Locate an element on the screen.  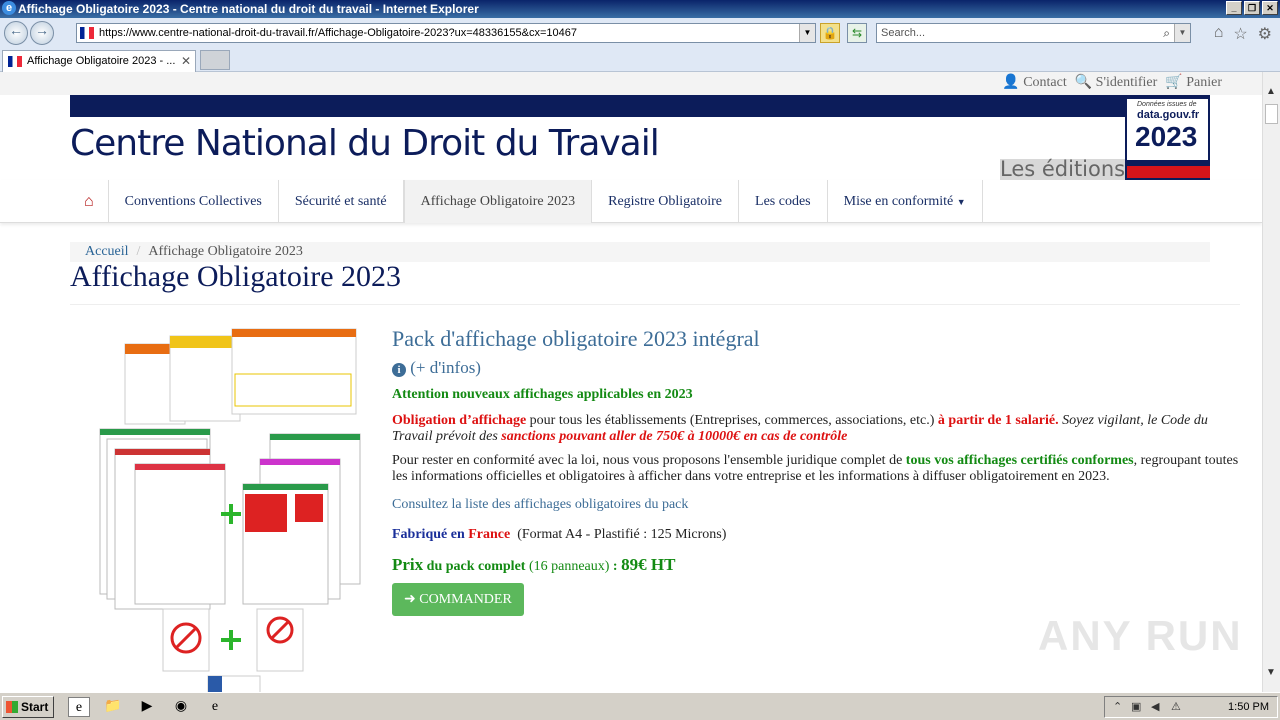
menu-item-conventions: Conventions Collectives is located at coordinates (194, 201).